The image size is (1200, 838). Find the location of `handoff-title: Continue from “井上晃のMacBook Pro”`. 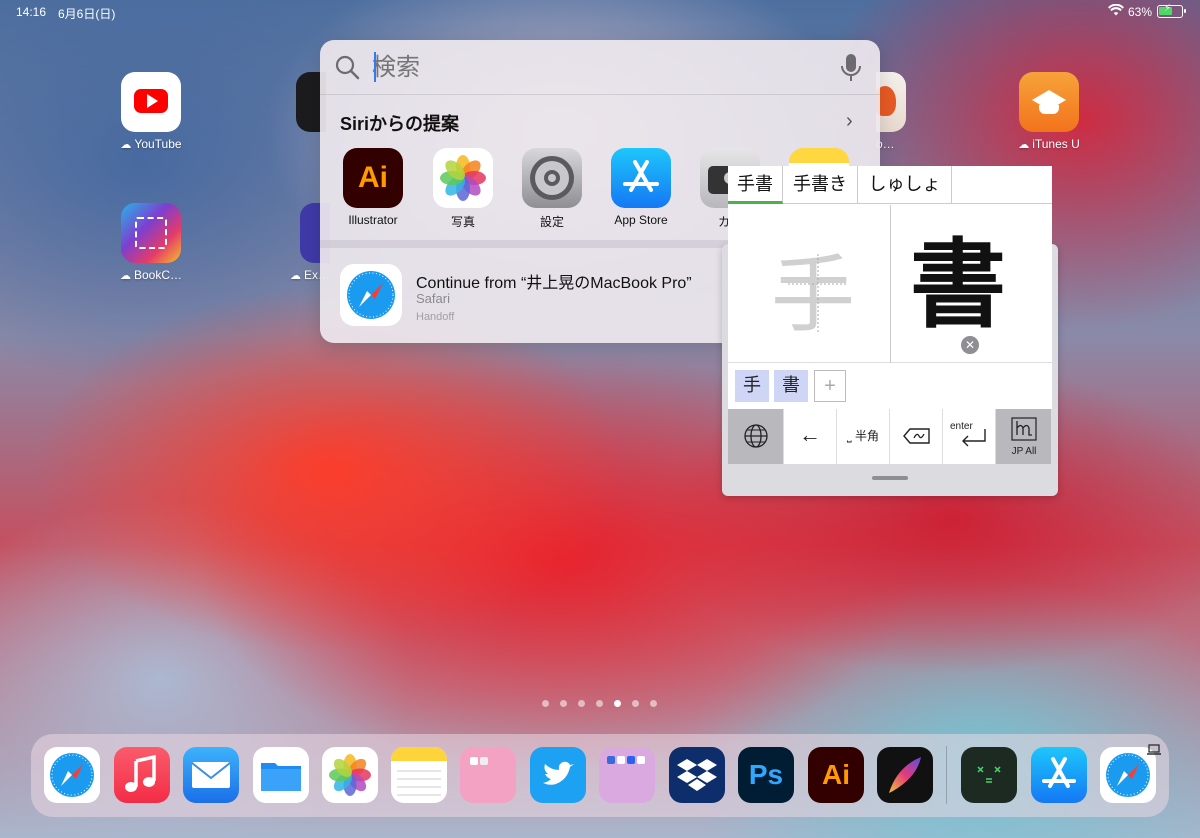

handoff-title: Continue from “井上晃のMacBook Pro” is located at coordinates (554, 281).